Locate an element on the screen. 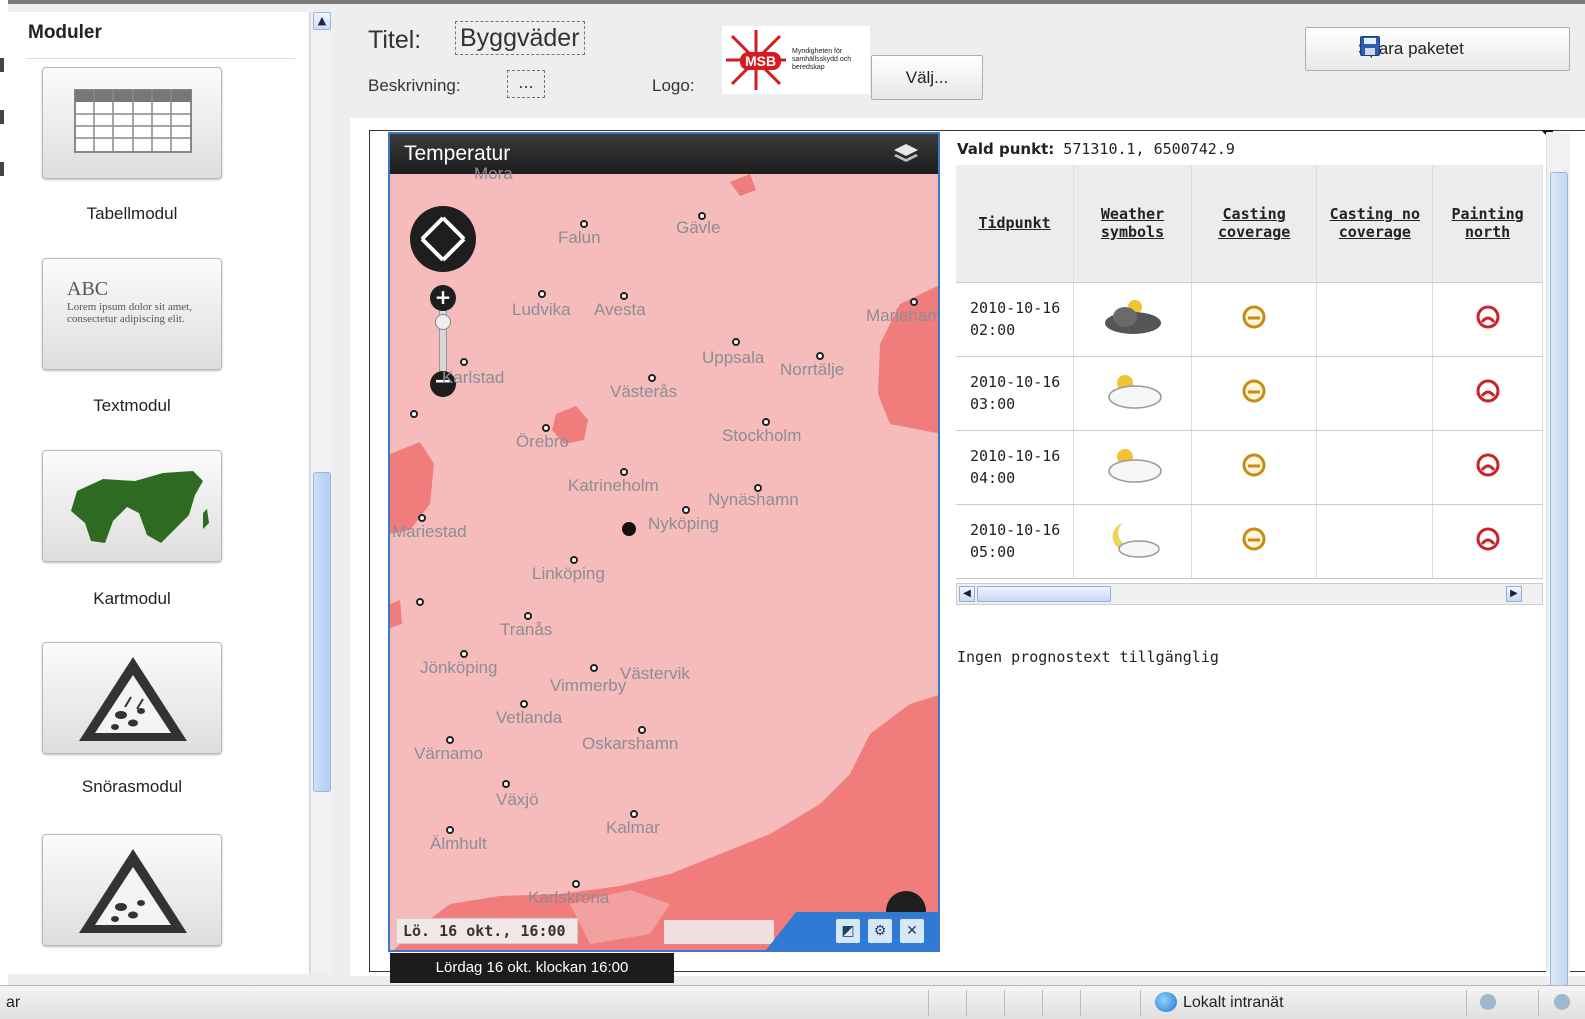 This screenshot has width=1585, height=1019. module-tile-table is located at coordinates (132, 123).